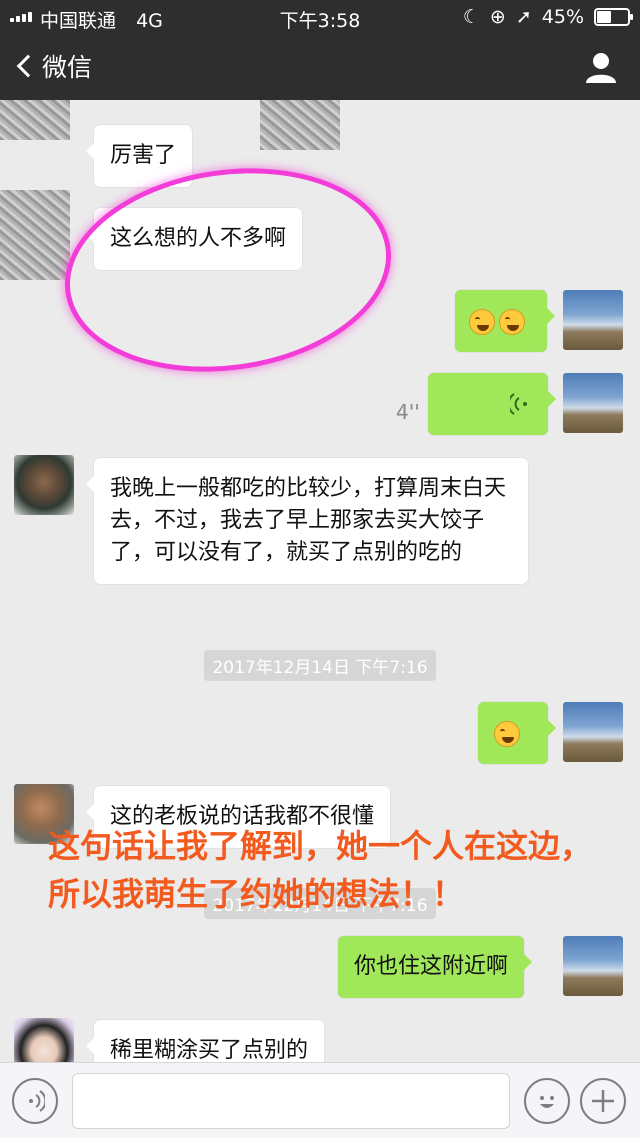 The image size is (640, 1138). I want to click on more-button, so click(603, 1101).